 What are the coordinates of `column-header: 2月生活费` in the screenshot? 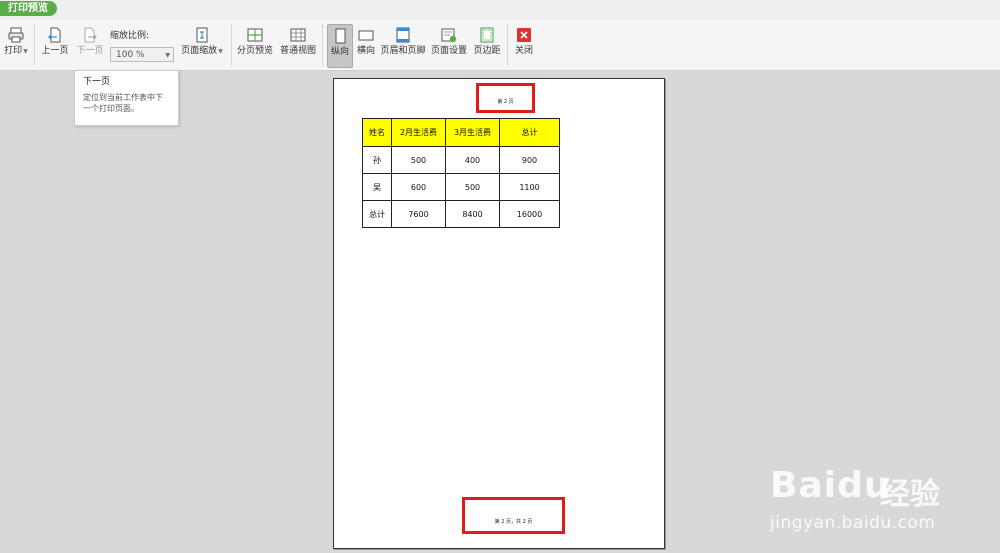 It's located at (418, 132).